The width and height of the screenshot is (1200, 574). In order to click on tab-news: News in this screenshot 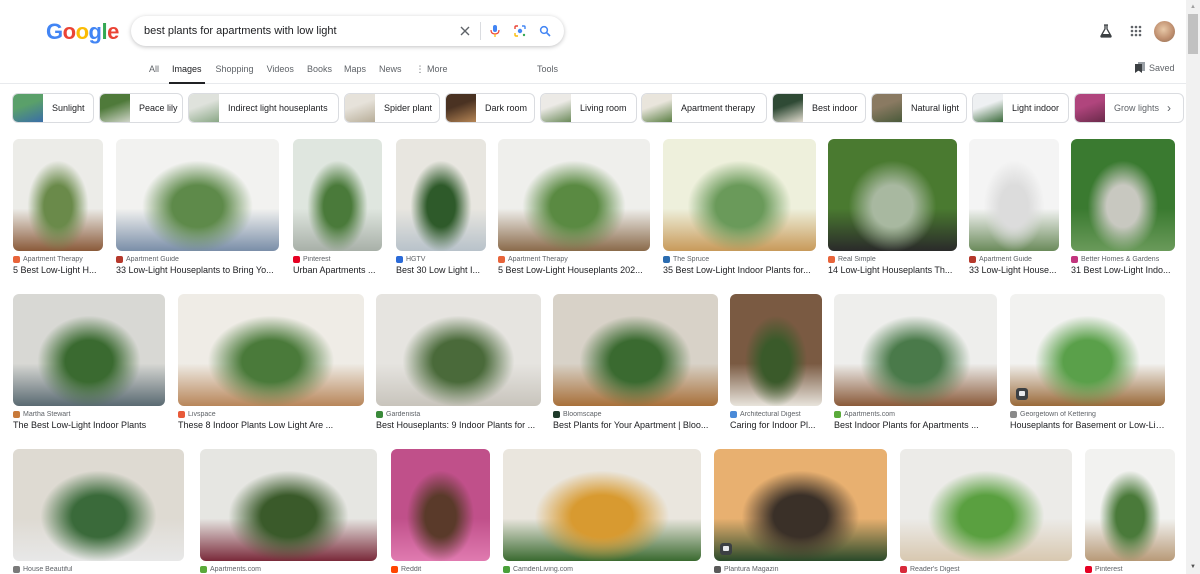, I will do `click(390, 71)`.